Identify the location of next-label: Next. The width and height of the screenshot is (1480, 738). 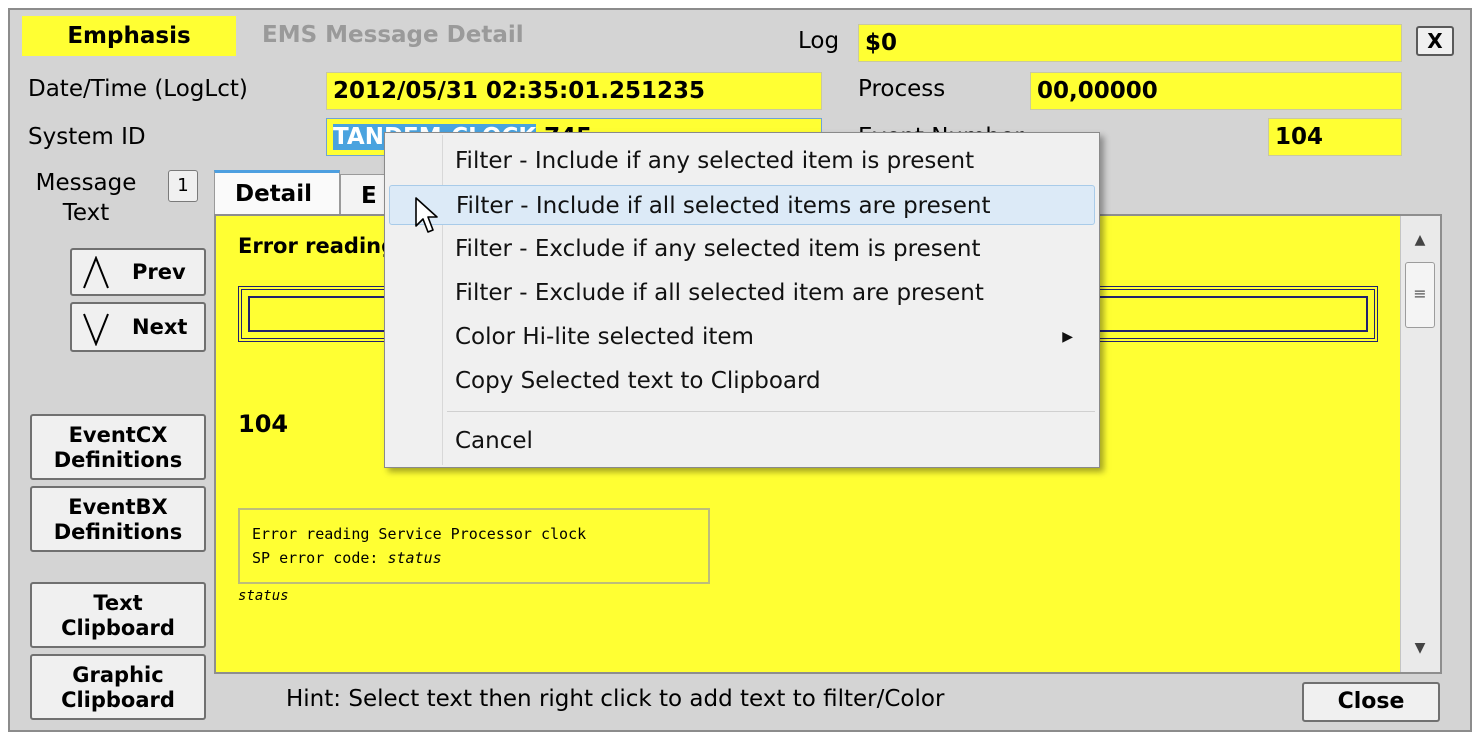
(160, 327).